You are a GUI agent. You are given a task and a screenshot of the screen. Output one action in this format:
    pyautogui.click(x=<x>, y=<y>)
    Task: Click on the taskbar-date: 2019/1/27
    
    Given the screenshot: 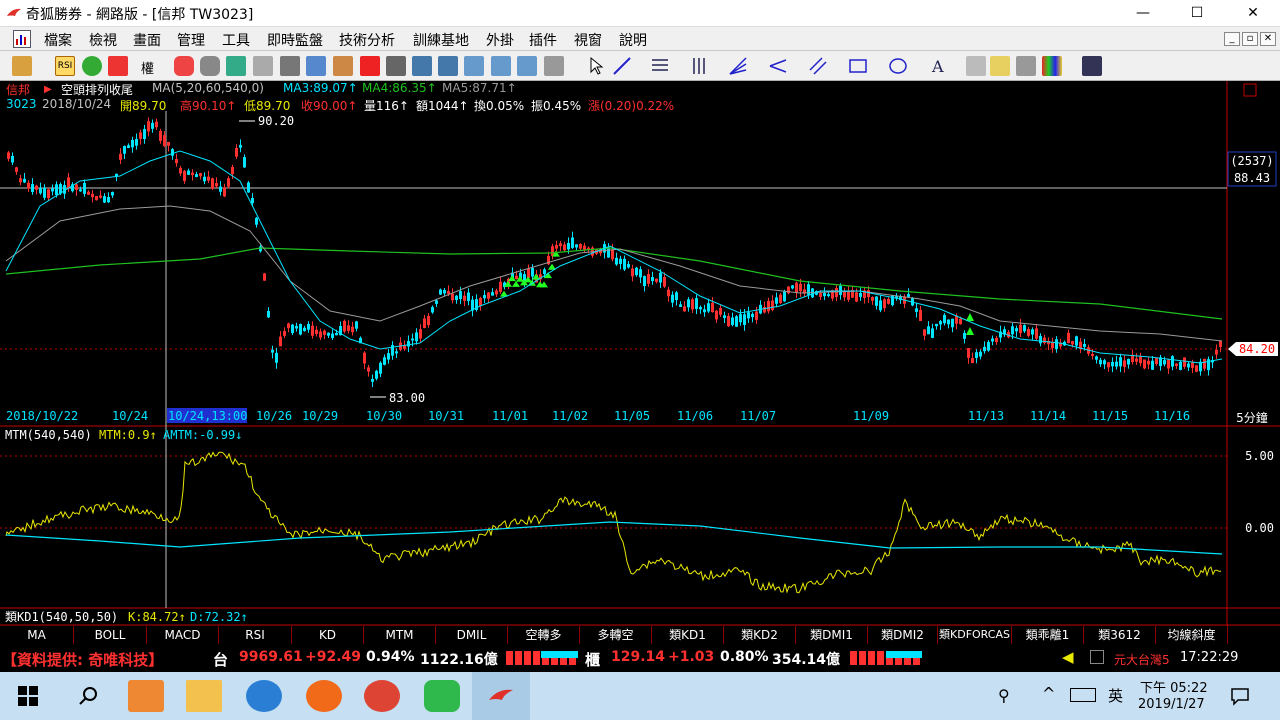 What is the action you would take?
    pyautogui.click(x=1171, y=704)
    